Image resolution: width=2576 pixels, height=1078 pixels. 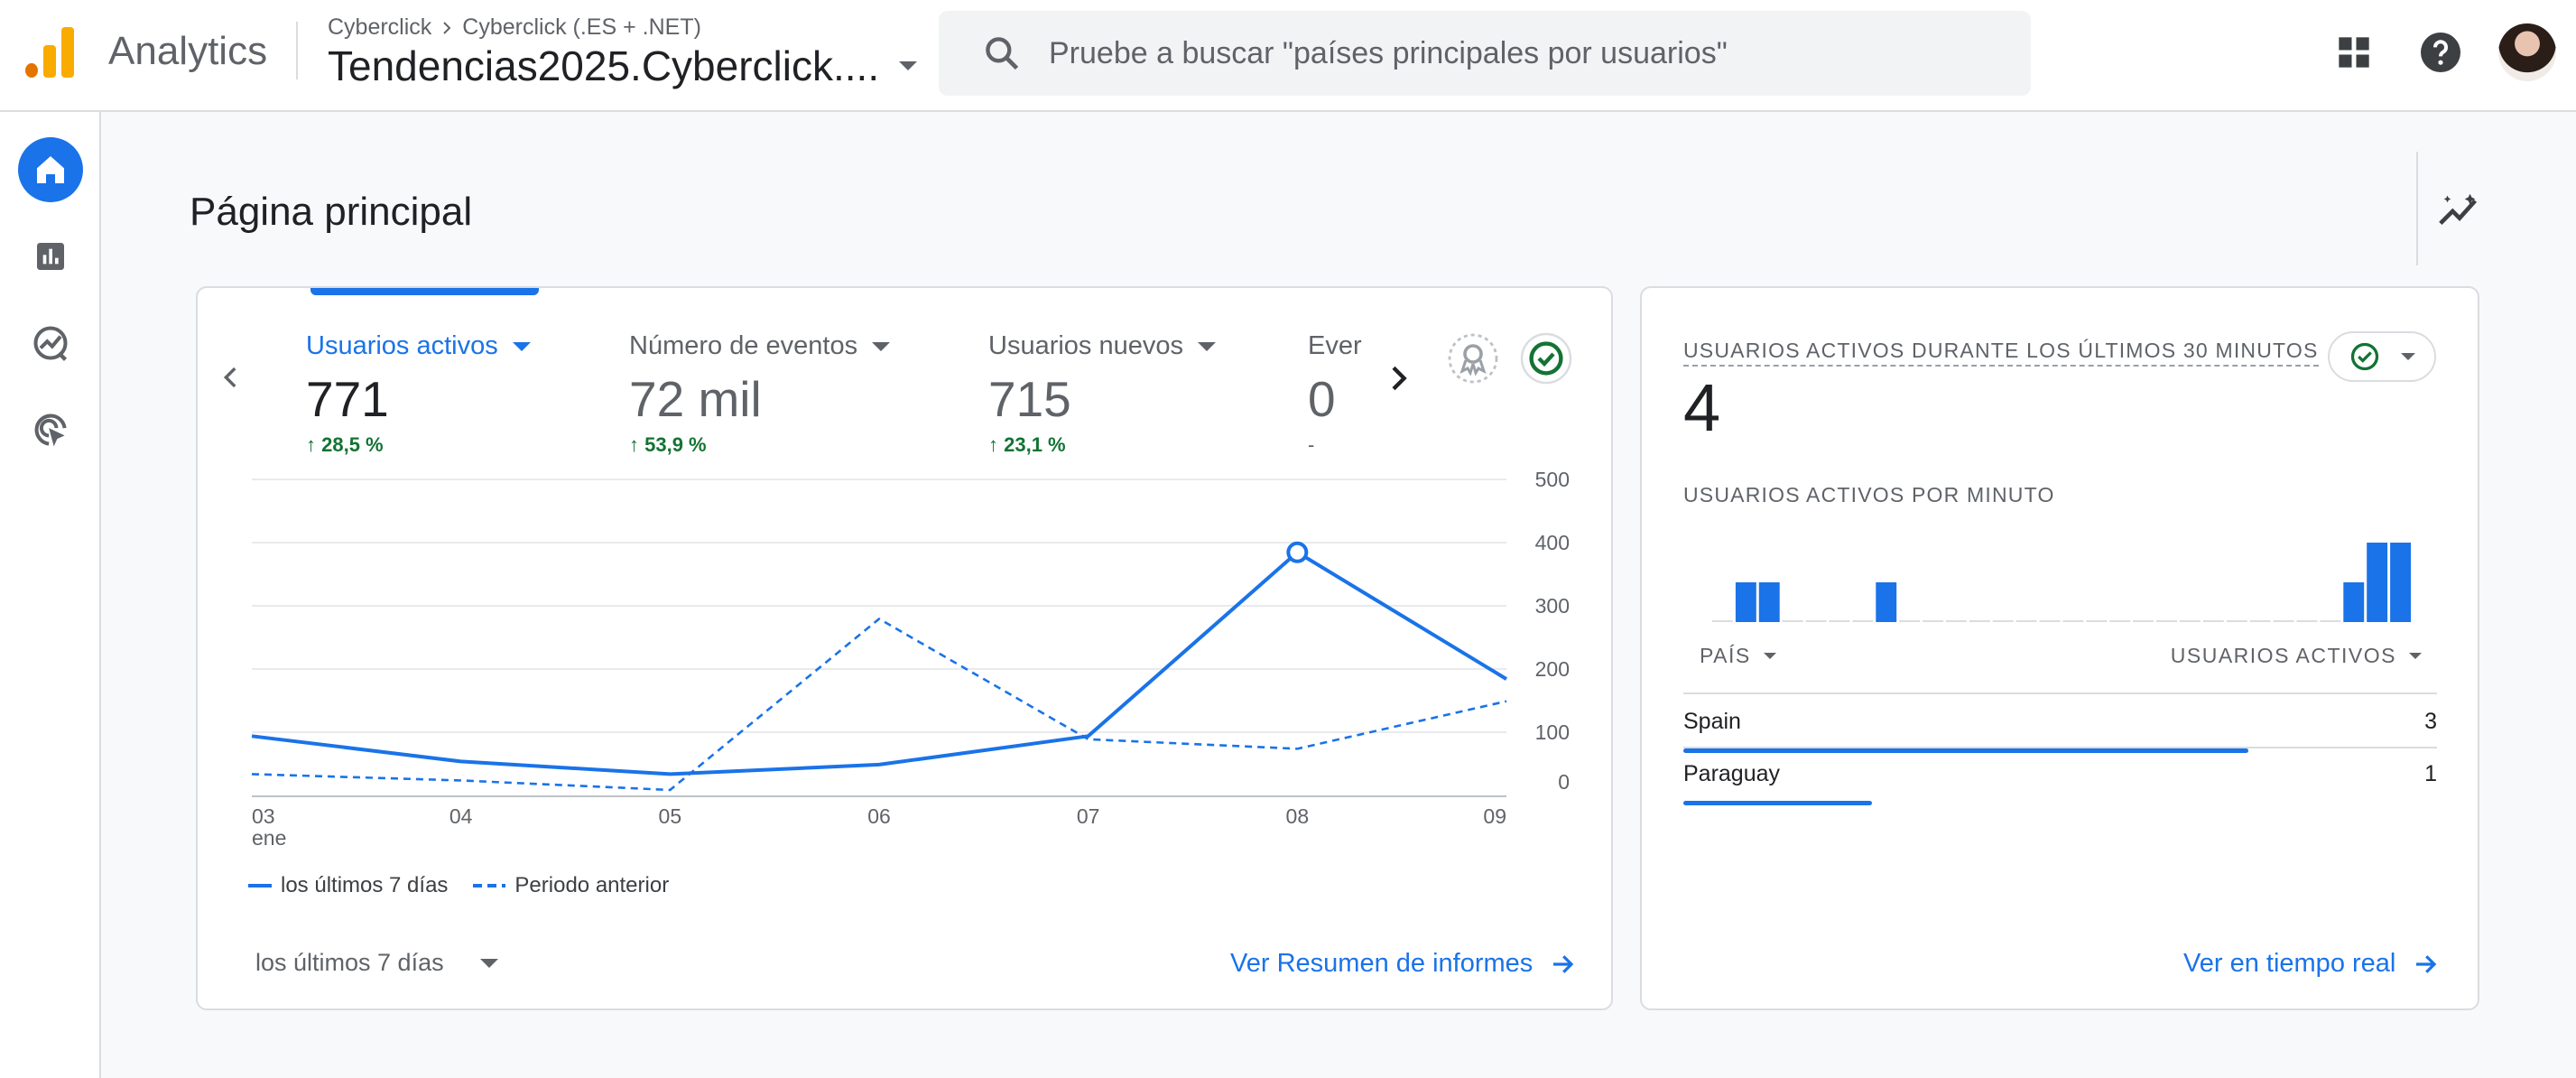 What do you see at coordinates (1002, 54) in the screenshot?
I see `search-icon` at bounding box center [1002, 54].